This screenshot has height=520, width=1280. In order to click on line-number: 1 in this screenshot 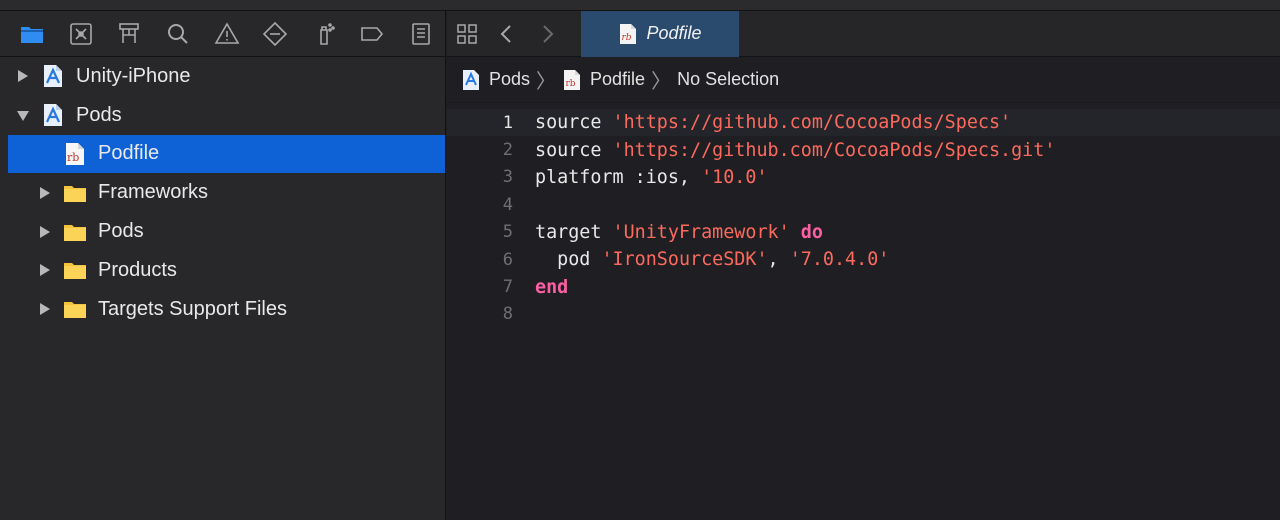, I will do `click(507, 122)`.